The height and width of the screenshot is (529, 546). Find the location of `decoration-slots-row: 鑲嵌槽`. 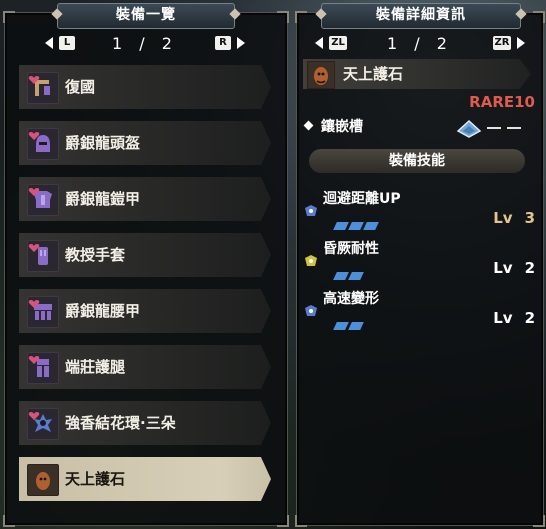

decoration-slots-row: 鑲嵌槽 is located at coordinates (419, 128).